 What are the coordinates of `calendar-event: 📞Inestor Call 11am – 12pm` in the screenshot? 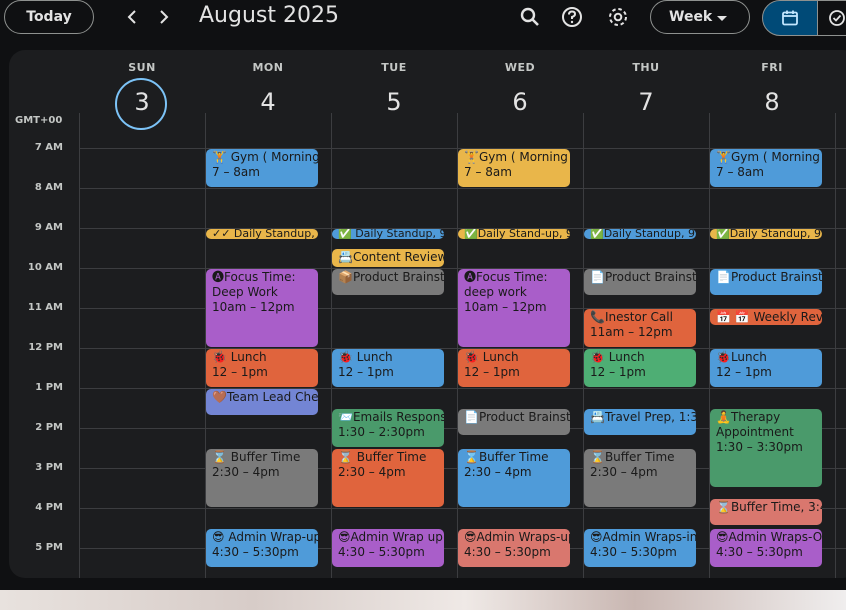 It's located at (640, 328).